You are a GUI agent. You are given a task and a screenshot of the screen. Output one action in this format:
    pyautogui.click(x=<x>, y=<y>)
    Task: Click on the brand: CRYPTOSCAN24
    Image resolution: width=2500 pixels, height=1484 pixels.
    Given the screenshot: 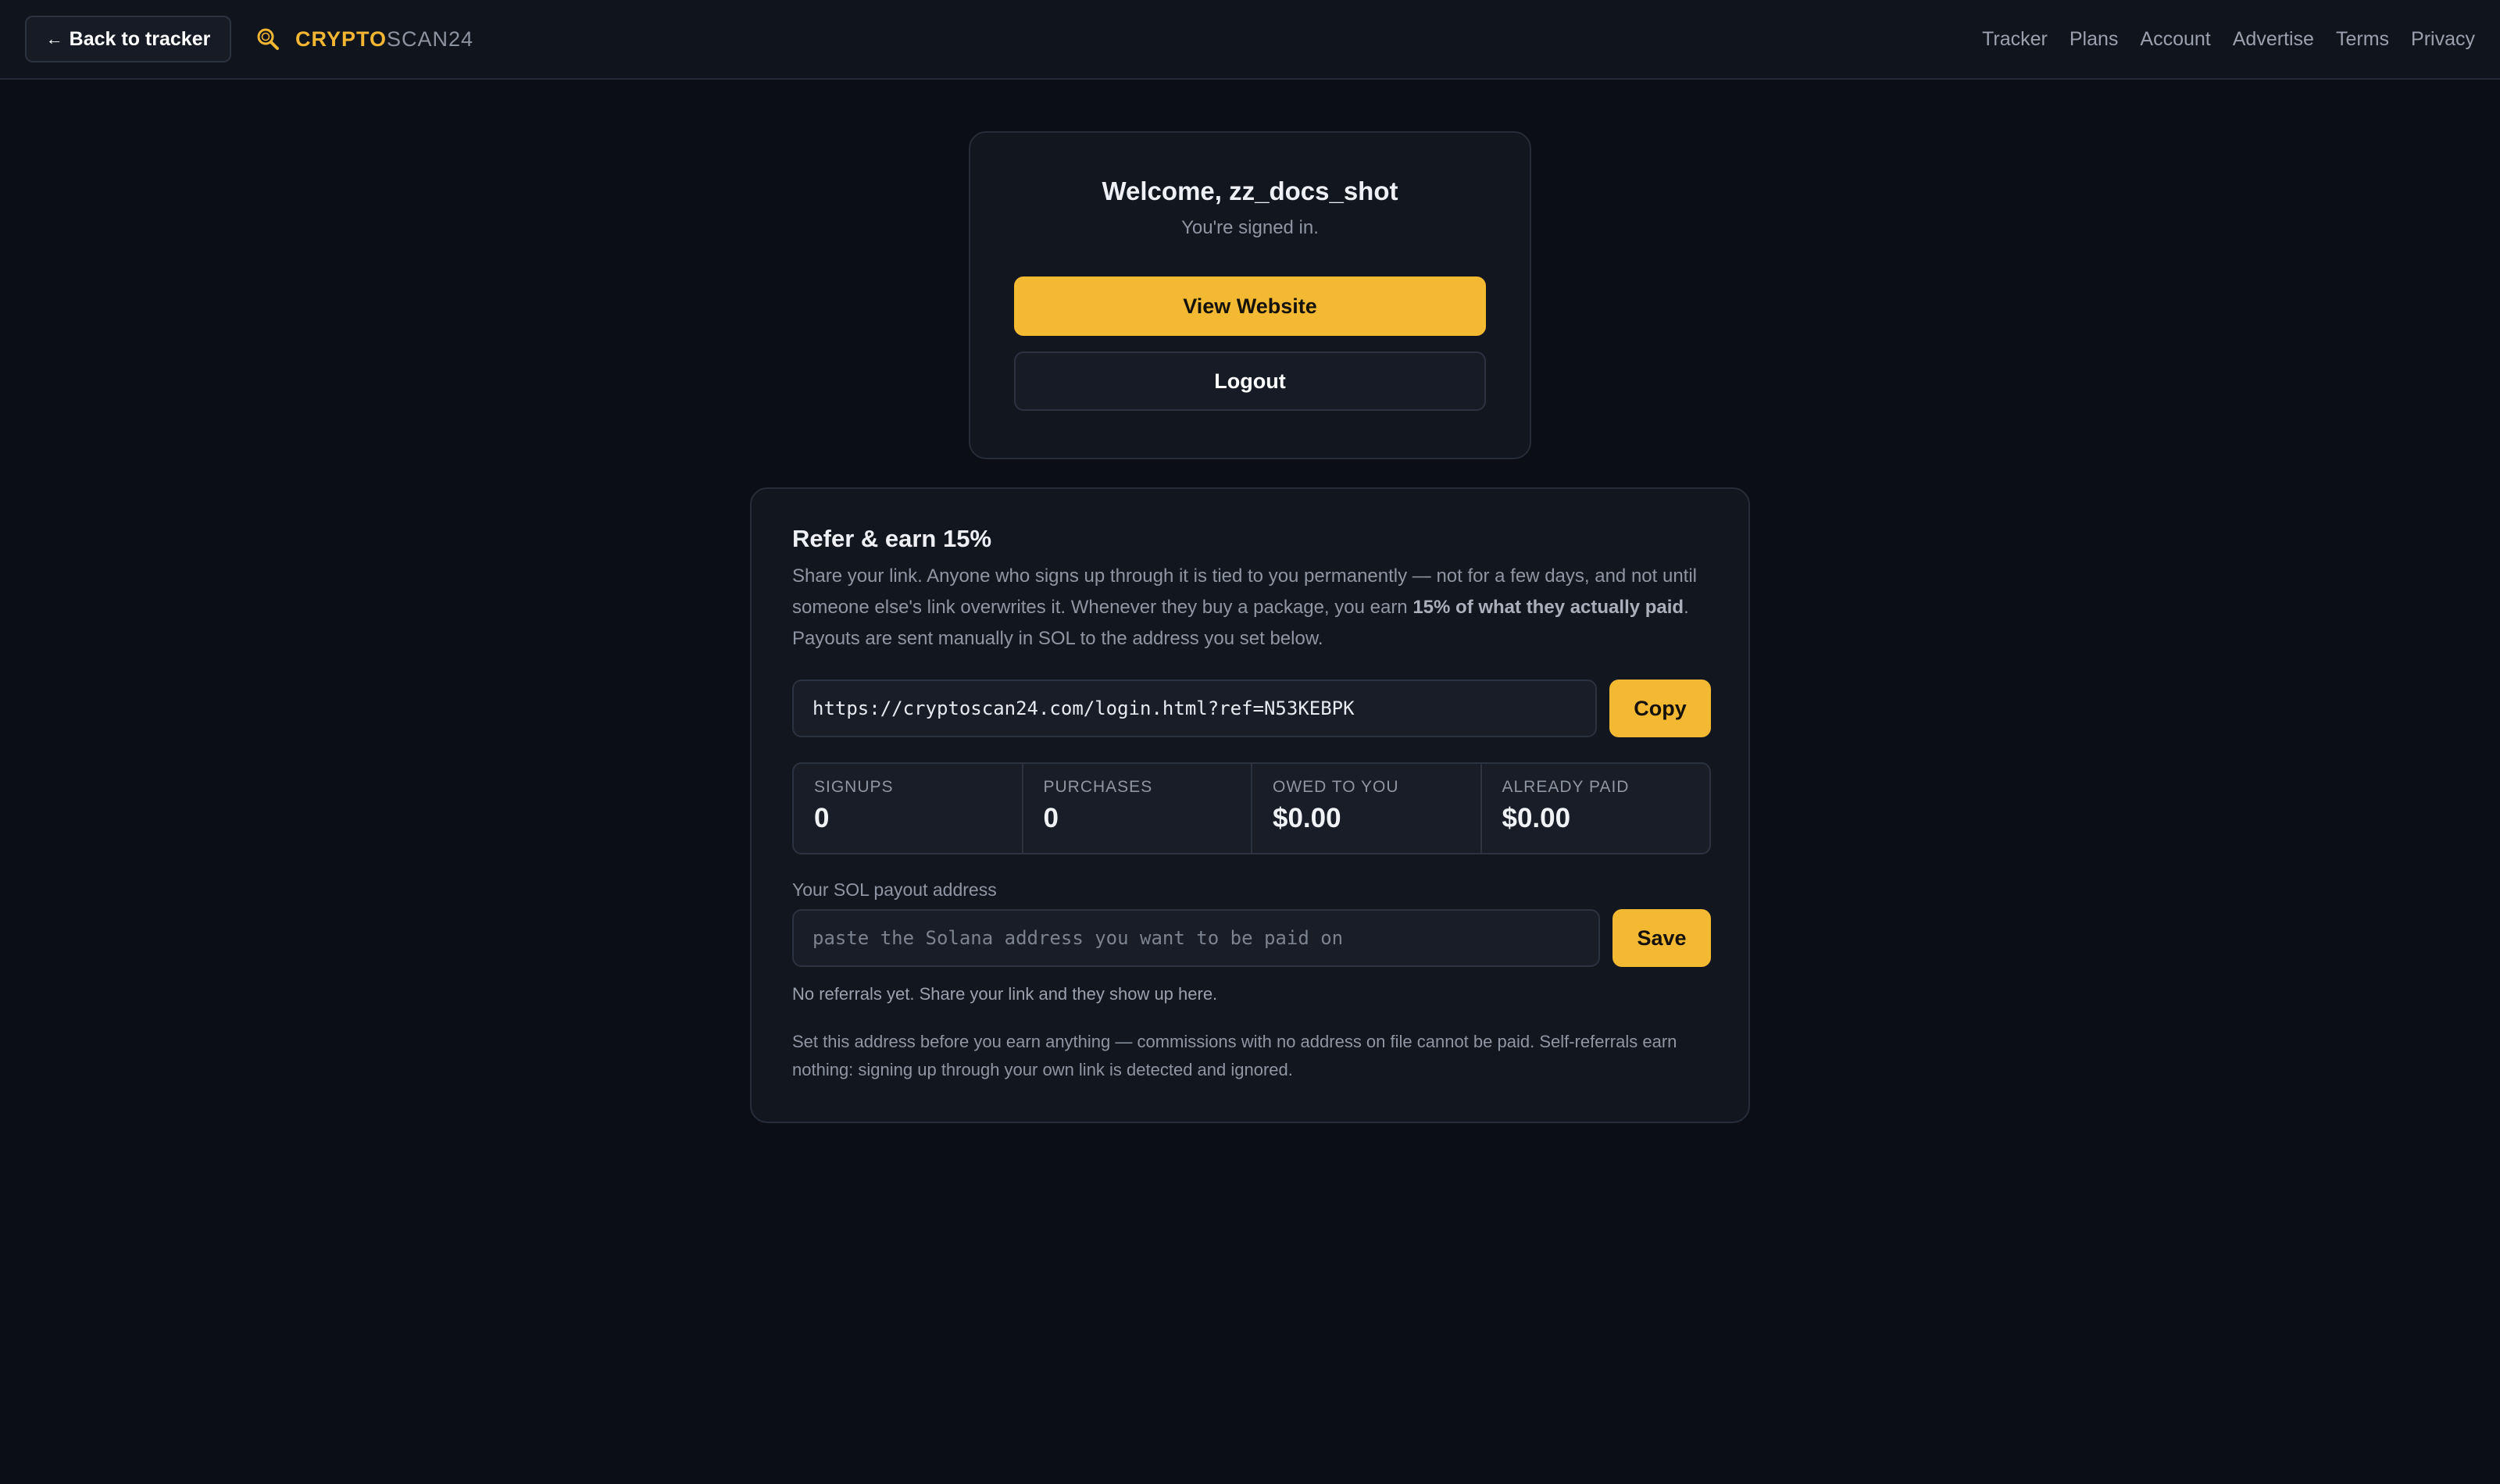 What is the action you would take?
    pyautogui.click(x=364, y=39)
    